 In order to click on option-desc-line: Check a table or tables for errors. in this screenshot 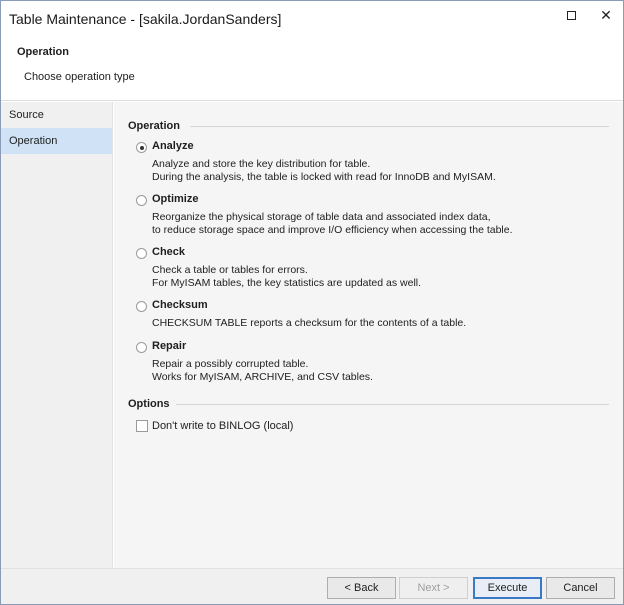, I will do `click(230, 270)`.